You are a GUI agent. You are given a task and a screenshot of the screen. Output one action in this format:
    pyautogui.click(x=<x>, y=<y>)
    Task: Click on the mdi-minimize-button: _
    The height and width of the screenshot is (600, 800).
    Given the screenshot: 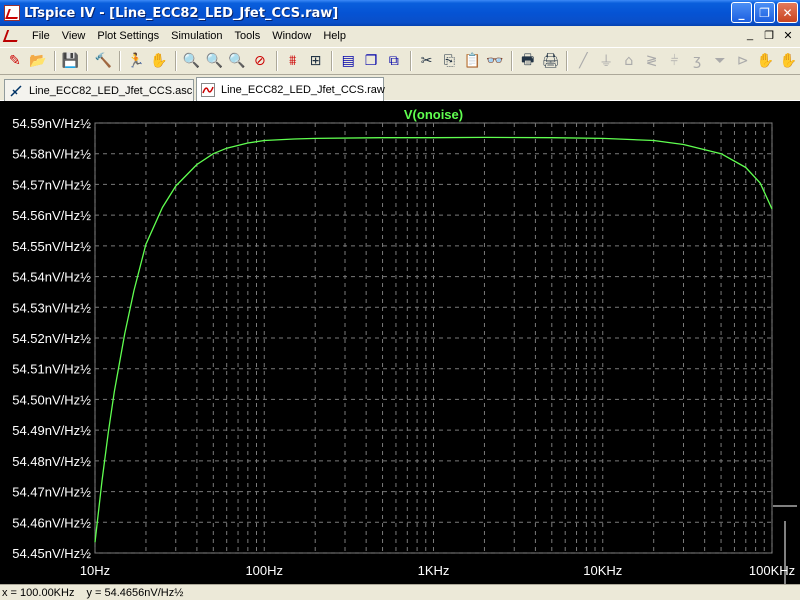 What is the action you would take?
    pyautogui.click(x=750, y=35)
    